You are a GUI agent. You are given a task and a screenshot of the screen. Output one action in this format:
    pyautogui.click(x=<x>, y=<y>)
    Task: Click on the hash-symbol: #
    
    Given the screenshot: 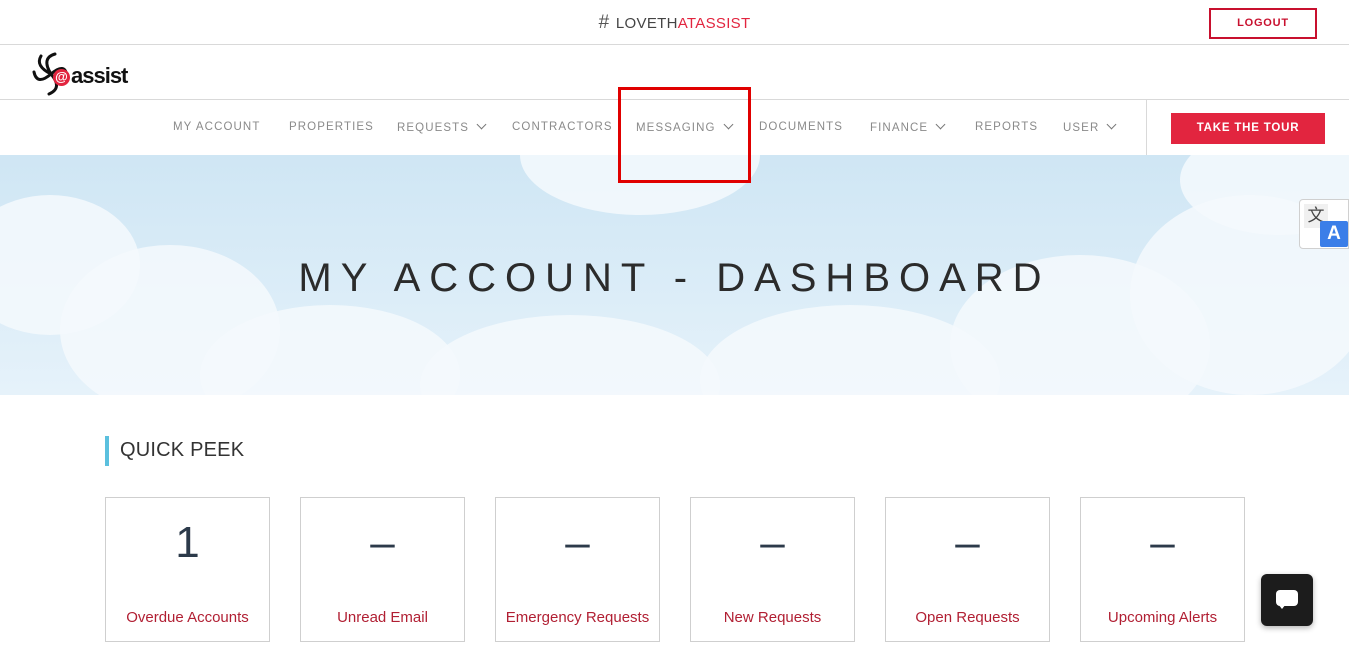 What is the action you would take?
    pyautogui.click(x=604, y=22)
    